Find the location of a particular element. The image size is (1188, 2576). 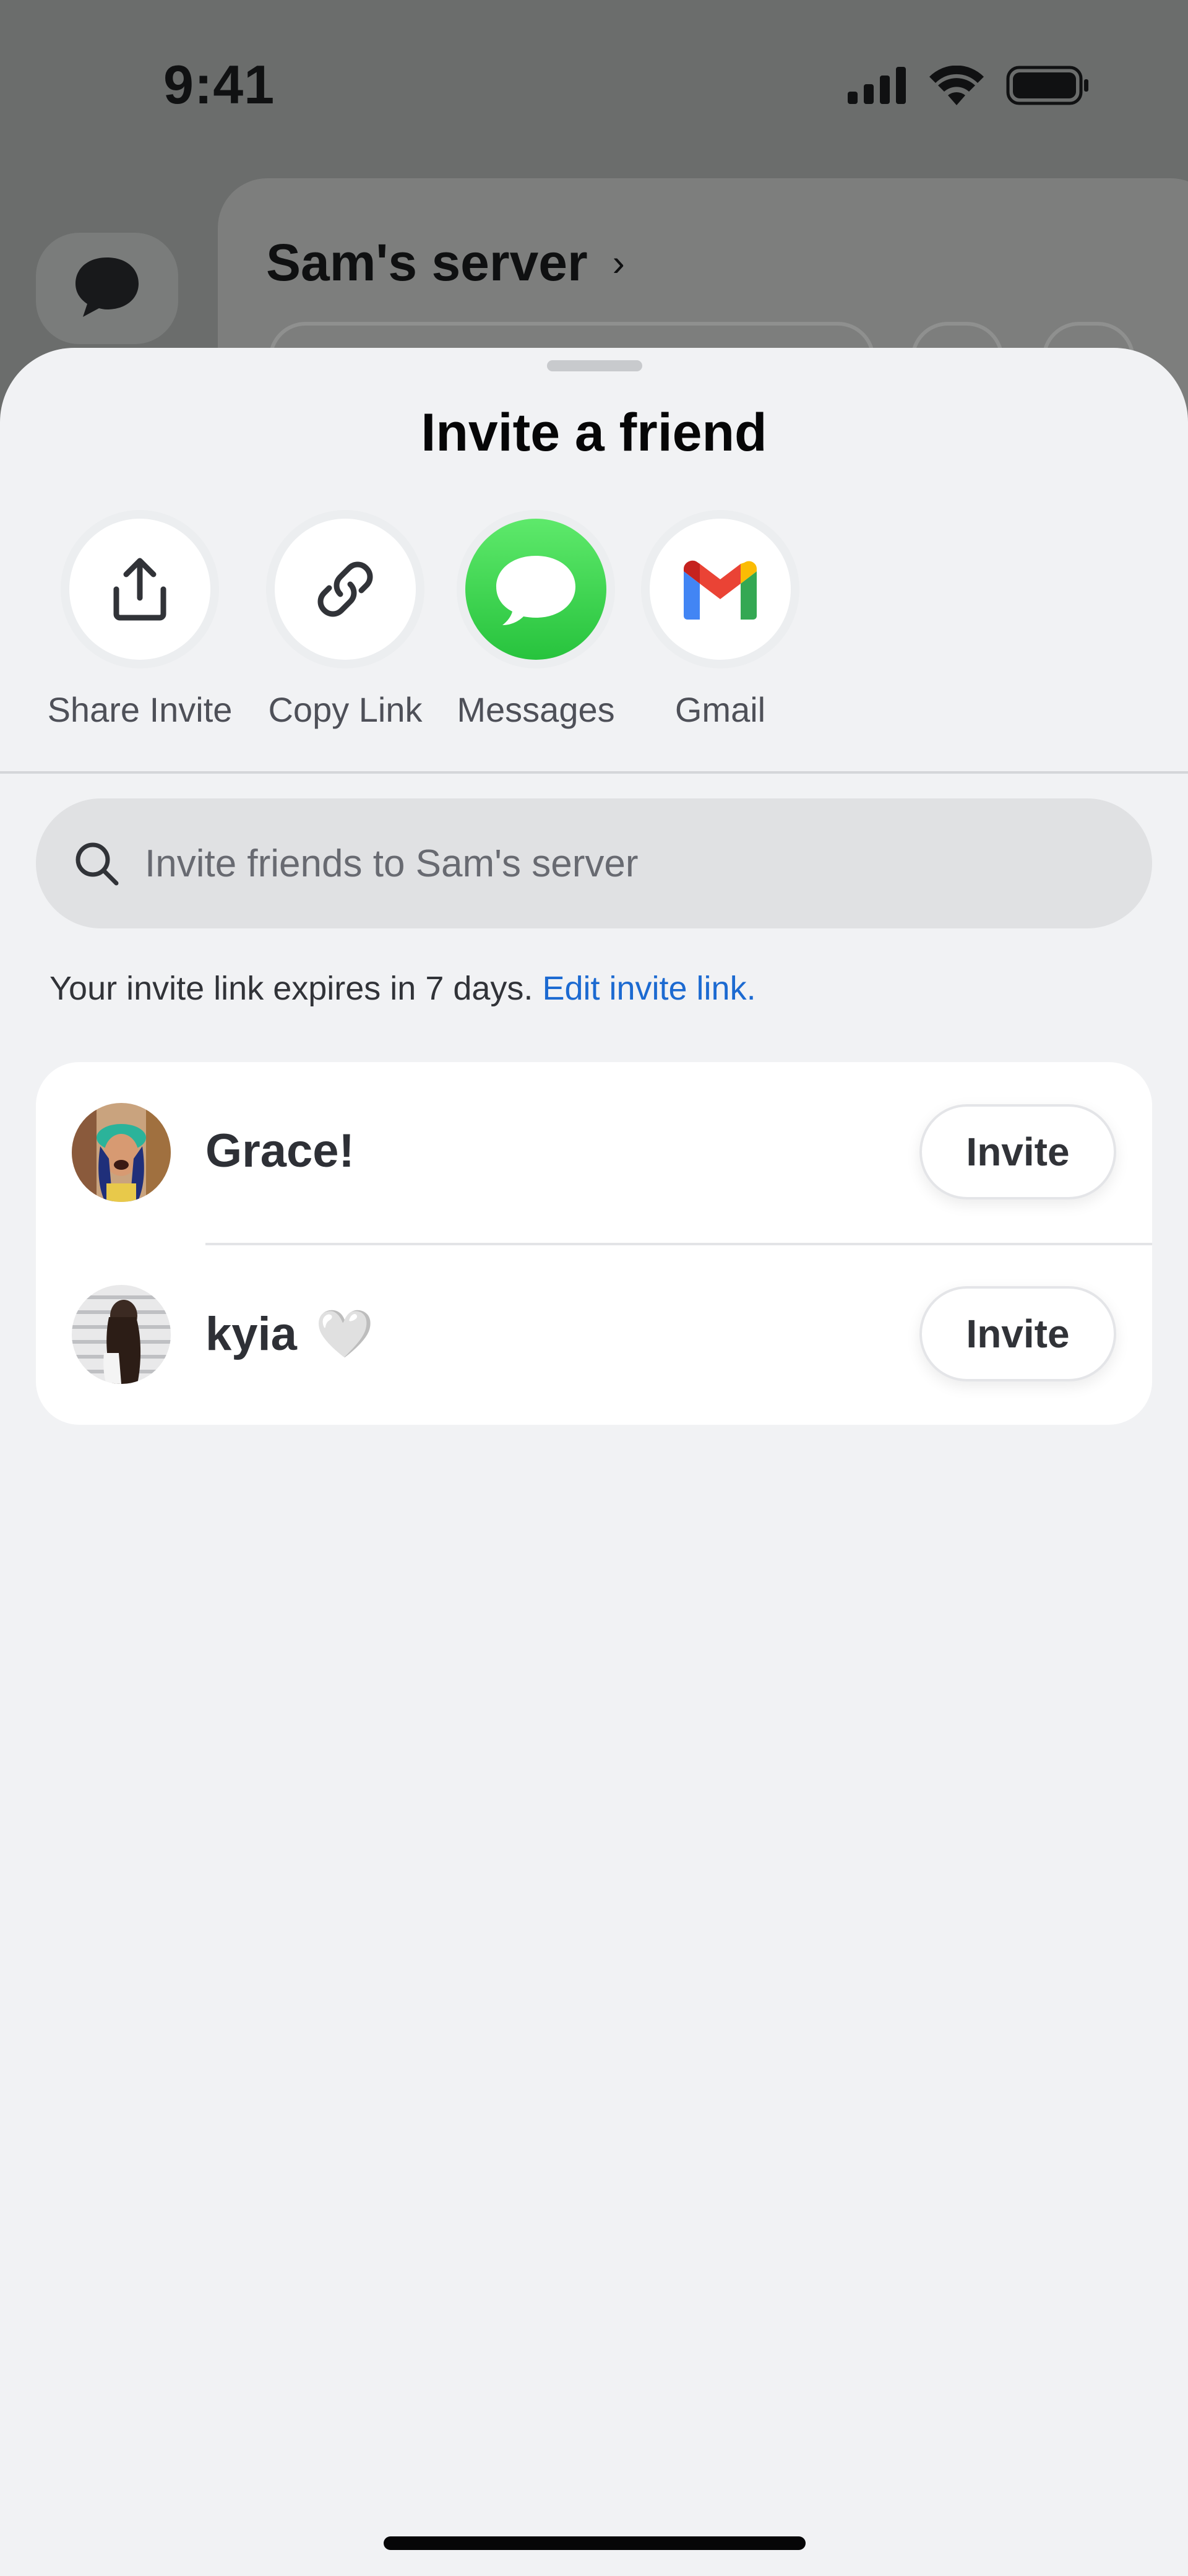

messages-button is located at coordinates (535, 589).